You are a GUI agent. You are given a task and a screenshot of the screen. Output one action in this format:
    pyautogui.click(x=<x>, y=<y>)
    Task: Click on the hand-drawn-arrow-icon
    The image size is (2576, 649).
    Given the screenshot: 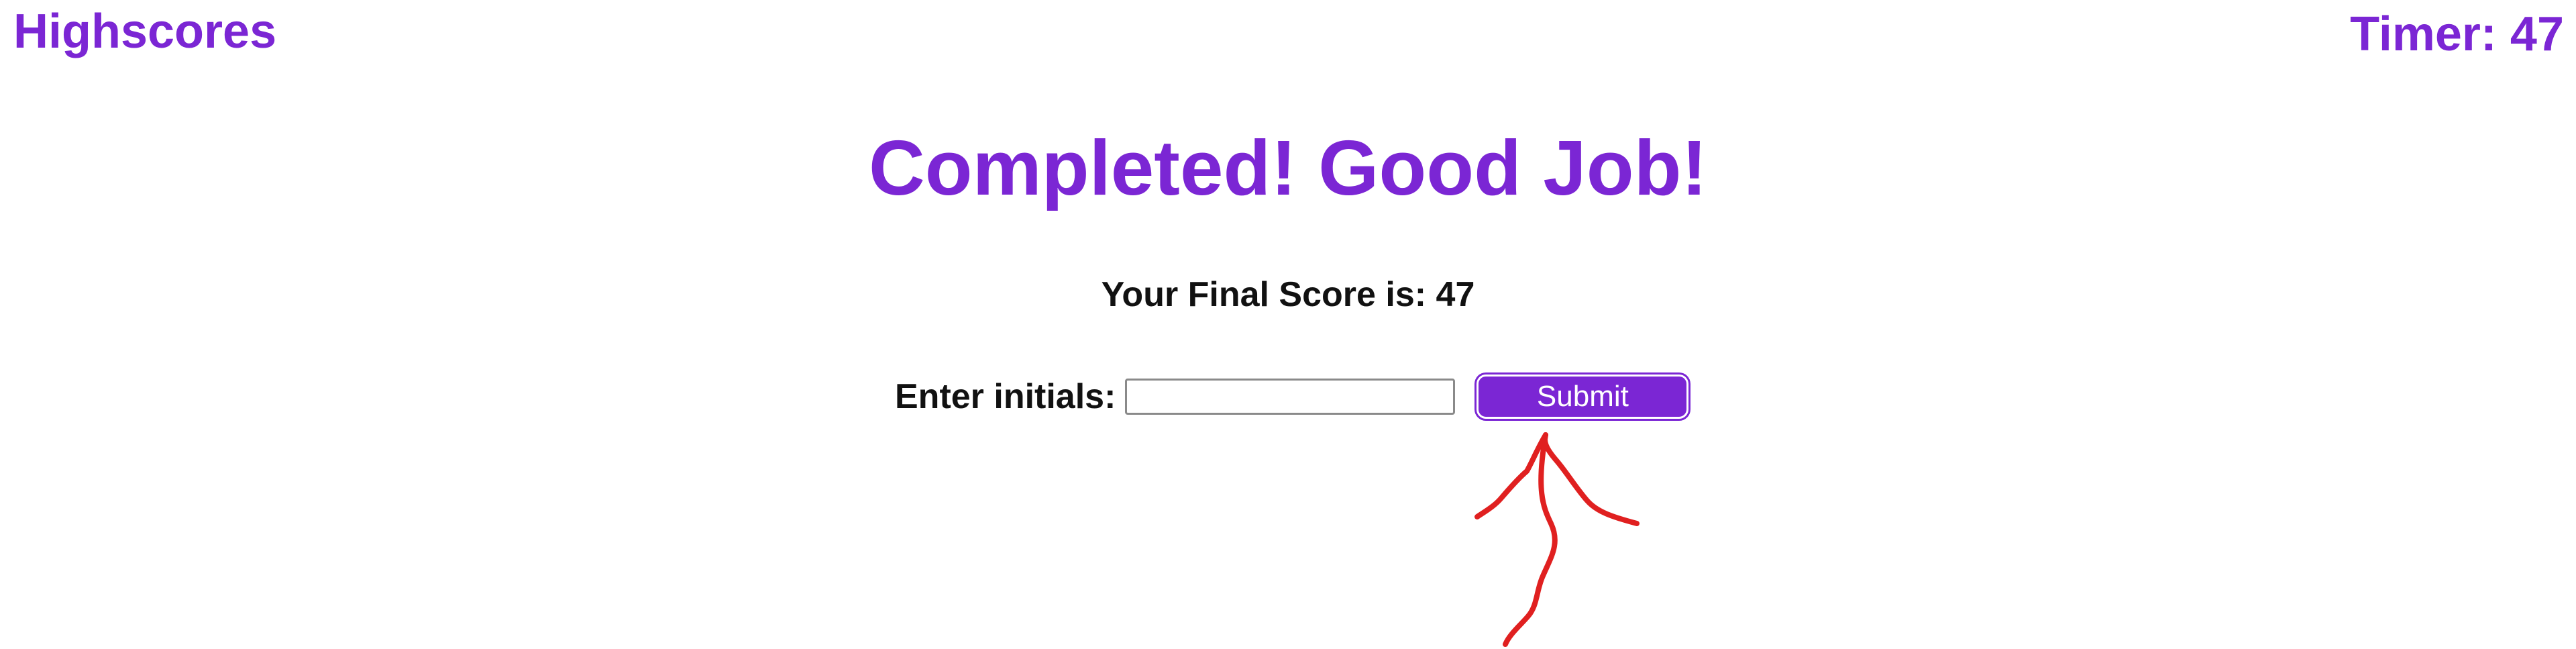 What is the action you would take?
    pyautogui.click(x=1557, y=539)
    